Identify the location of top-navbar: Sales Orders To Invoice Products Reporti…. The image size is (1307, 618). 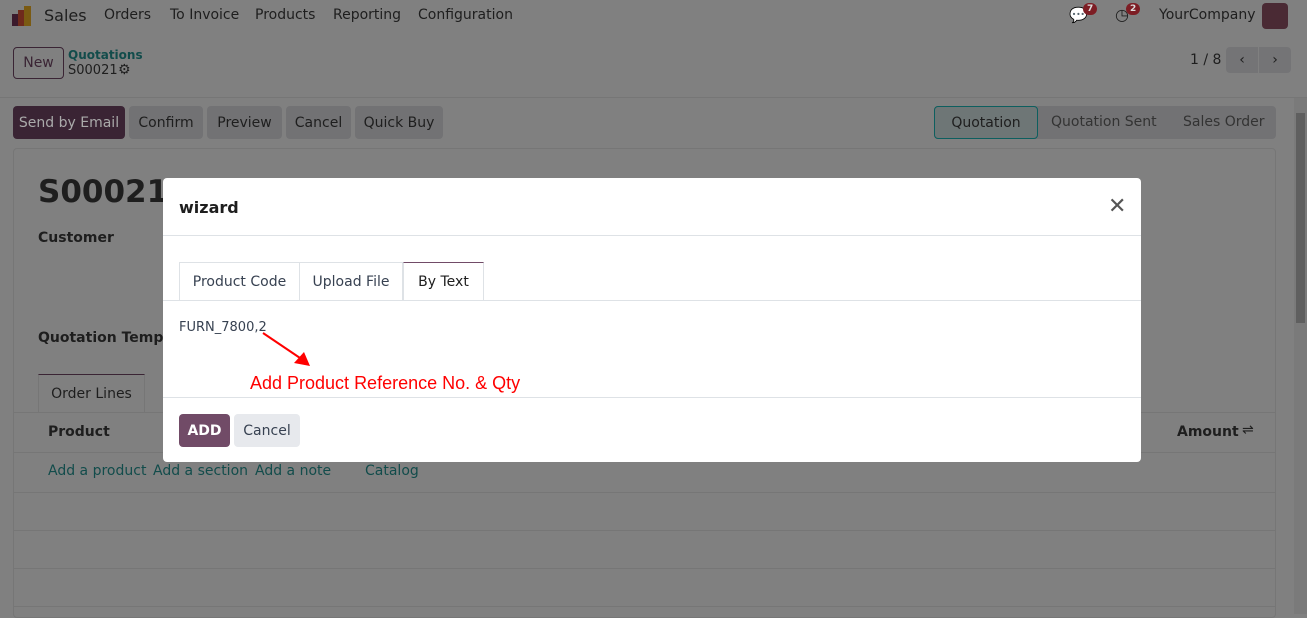
(653, 16).